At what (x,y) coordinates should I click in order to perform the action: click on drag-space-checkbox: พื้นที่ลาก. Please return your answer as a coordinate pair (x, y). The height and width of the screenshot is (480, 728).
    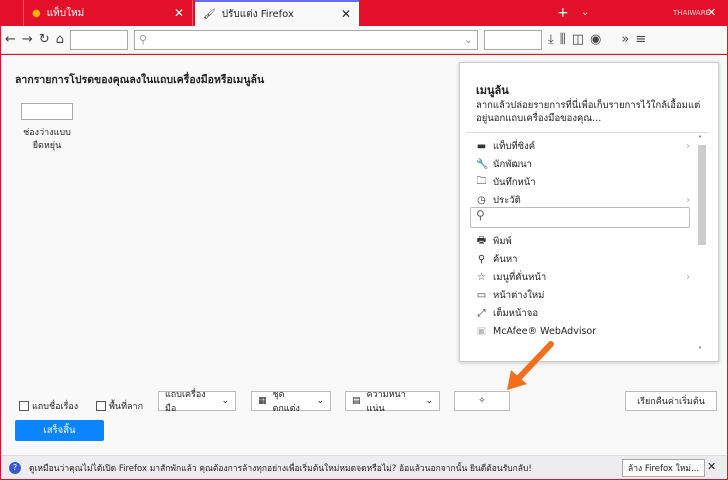
    Looking at the image, I should click on (119, 406).